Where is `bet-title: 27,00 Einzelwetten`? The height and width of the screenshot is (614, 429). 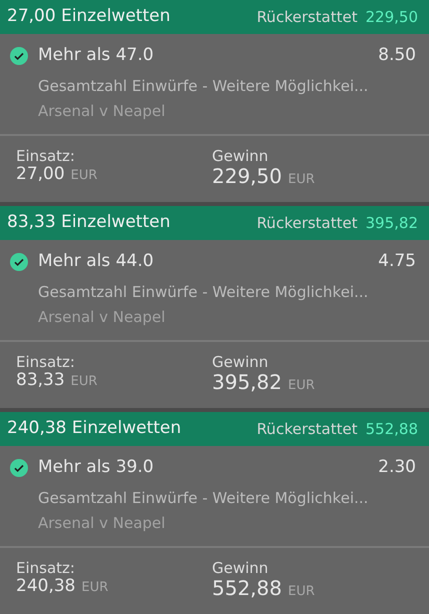
bet-title: 27,00 Einzelwetten is located at coordinates (88, 16).